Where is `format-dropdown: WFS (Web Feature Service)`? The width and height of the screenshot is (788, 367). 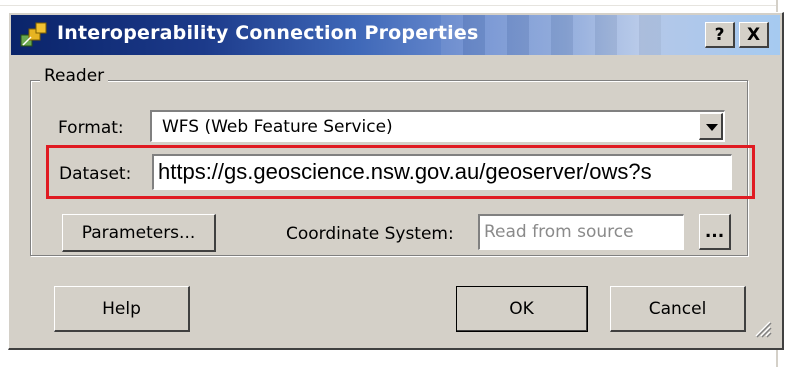 format-dropdown: WFS (Web Feature Service) is located at coordinates (437, 126).